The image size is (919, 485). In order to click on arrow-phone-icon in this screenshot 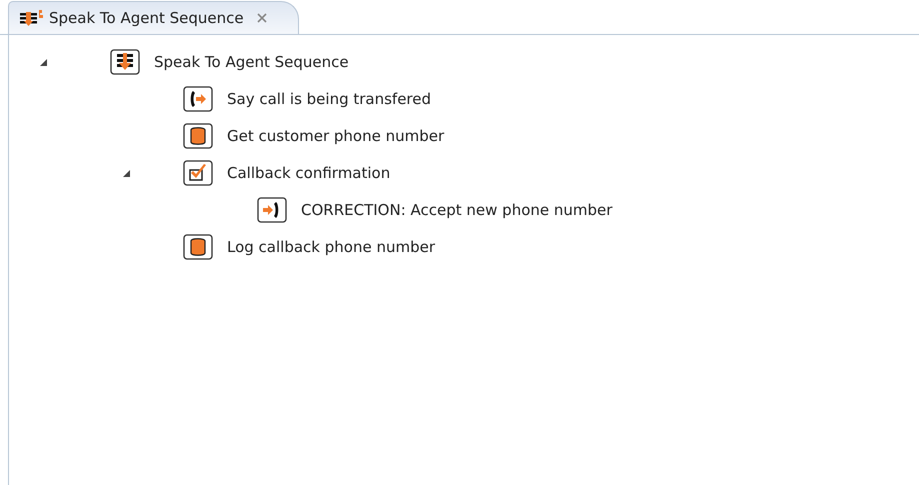, I will do `click(272, 209)`.